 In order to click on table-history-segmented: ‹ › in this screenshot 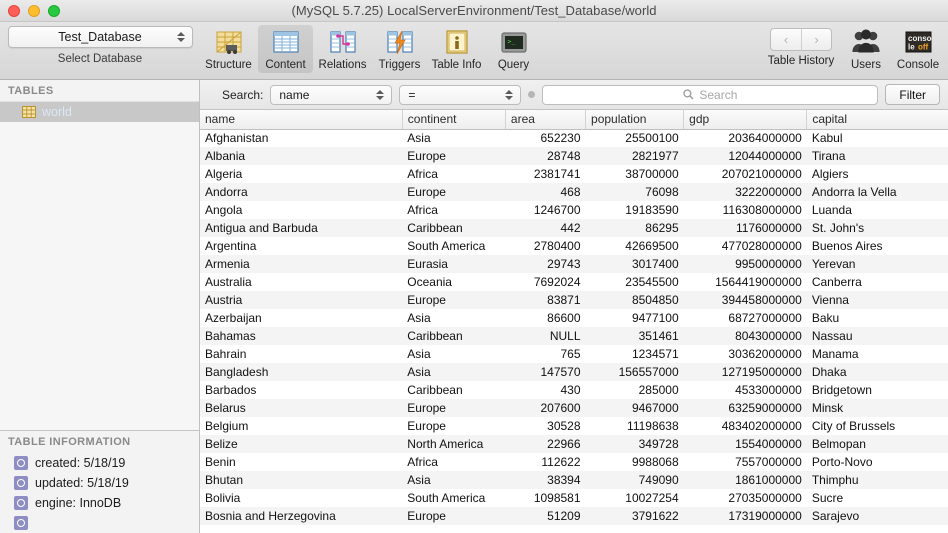, I will do `click(801, 39)`.